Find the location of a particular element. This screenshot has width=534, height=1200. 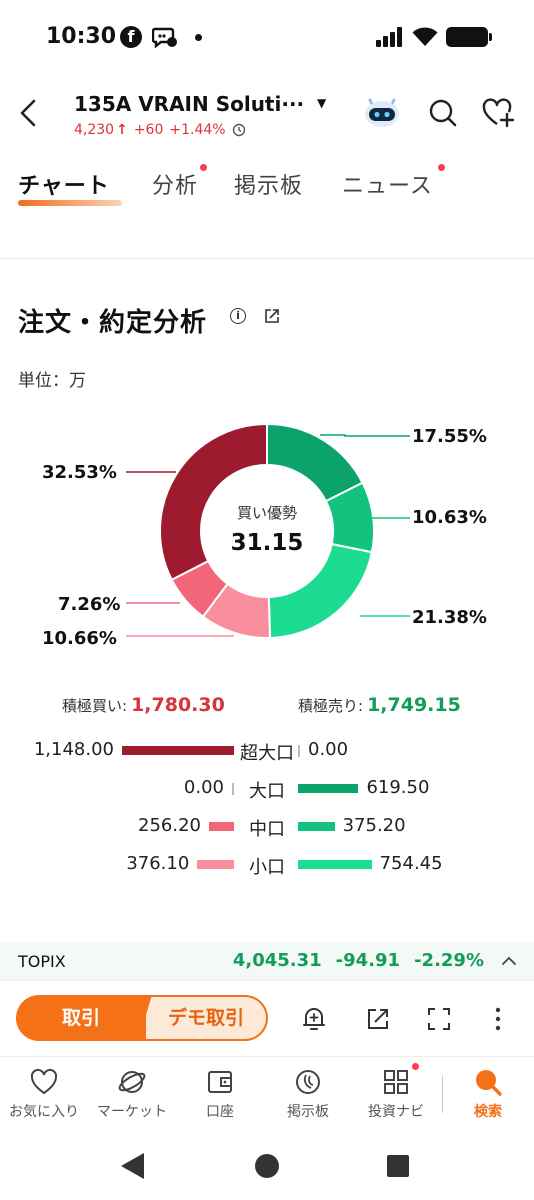

tab-bar: チャート 分析 掲示板 ニュース is located at coordinates (267, 188).